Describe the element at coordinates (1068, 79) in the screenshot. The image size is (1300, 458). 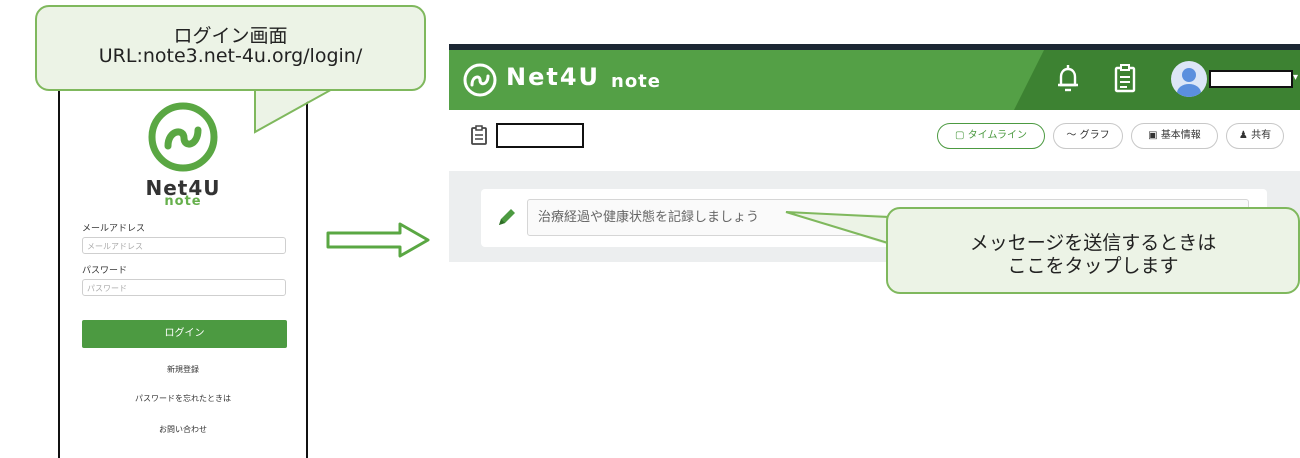
I see `bell-icon` at that location.